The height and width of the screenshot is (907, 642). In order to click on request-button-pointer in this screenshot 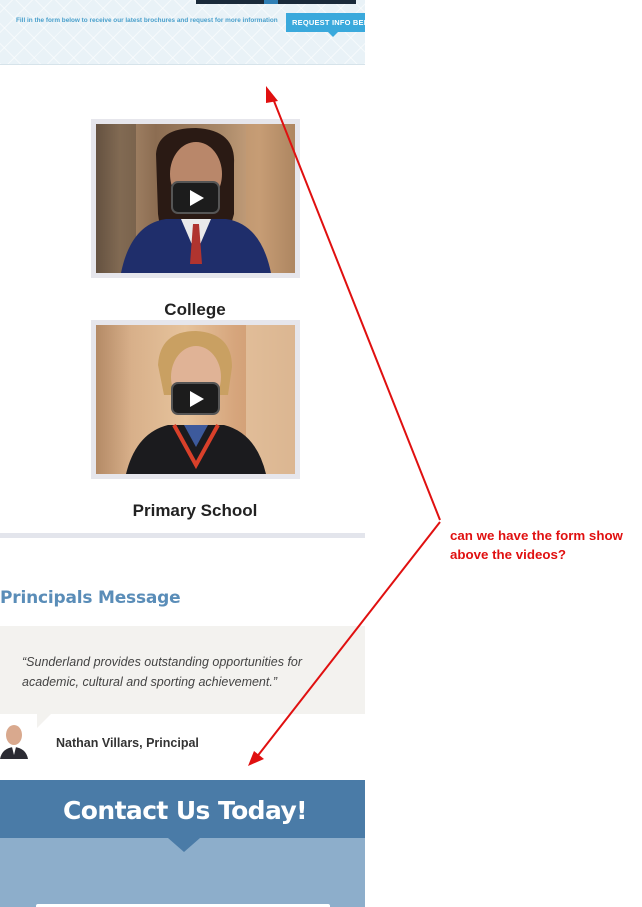, I will do `click(333, 34)`.